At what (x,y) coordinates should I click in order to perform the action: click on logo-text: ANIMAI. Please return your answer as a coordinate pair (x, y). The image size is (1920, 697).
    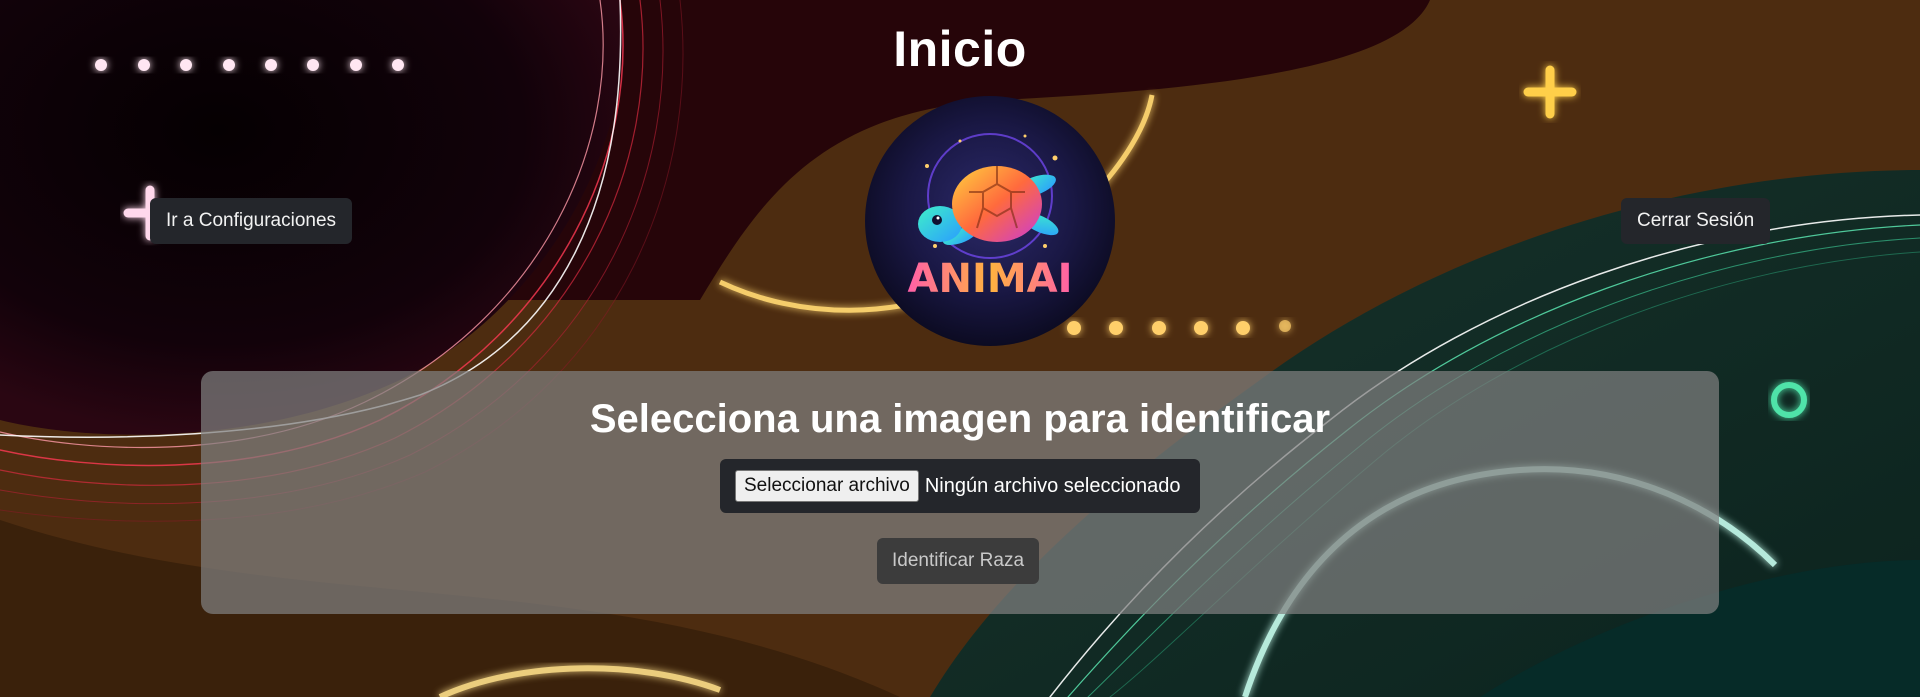
    Looking at the image, I should click on (990, 279).